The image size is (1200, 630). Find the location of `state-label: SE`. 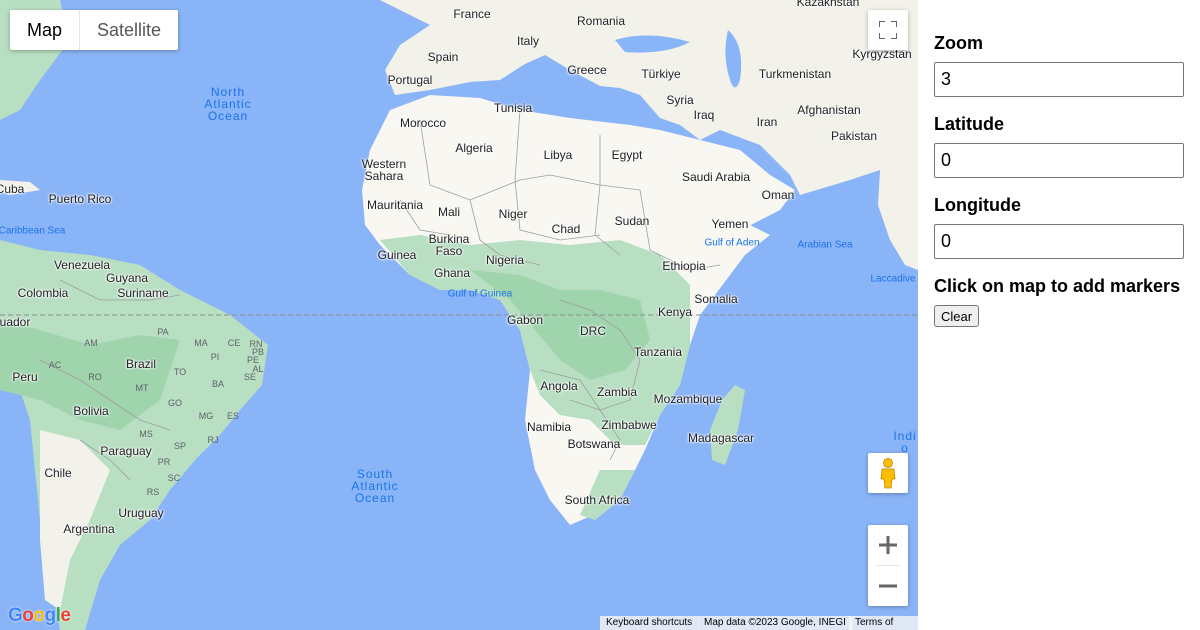

state-label: SE is located at coordinates (250, 377).